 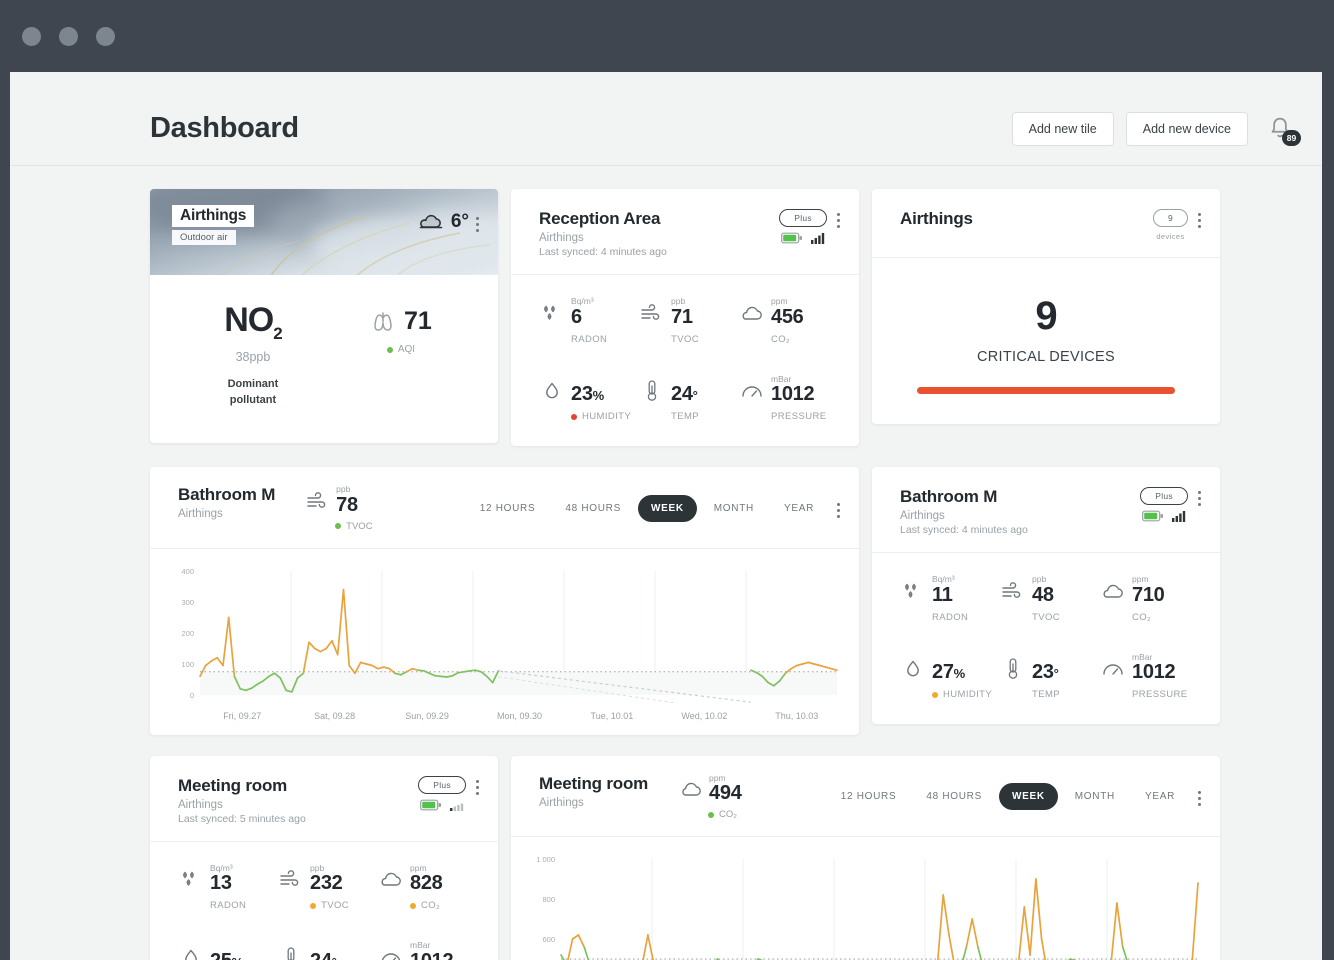 I want to click on add-new-device-button: Add new device, so click(x=1186, y=128).